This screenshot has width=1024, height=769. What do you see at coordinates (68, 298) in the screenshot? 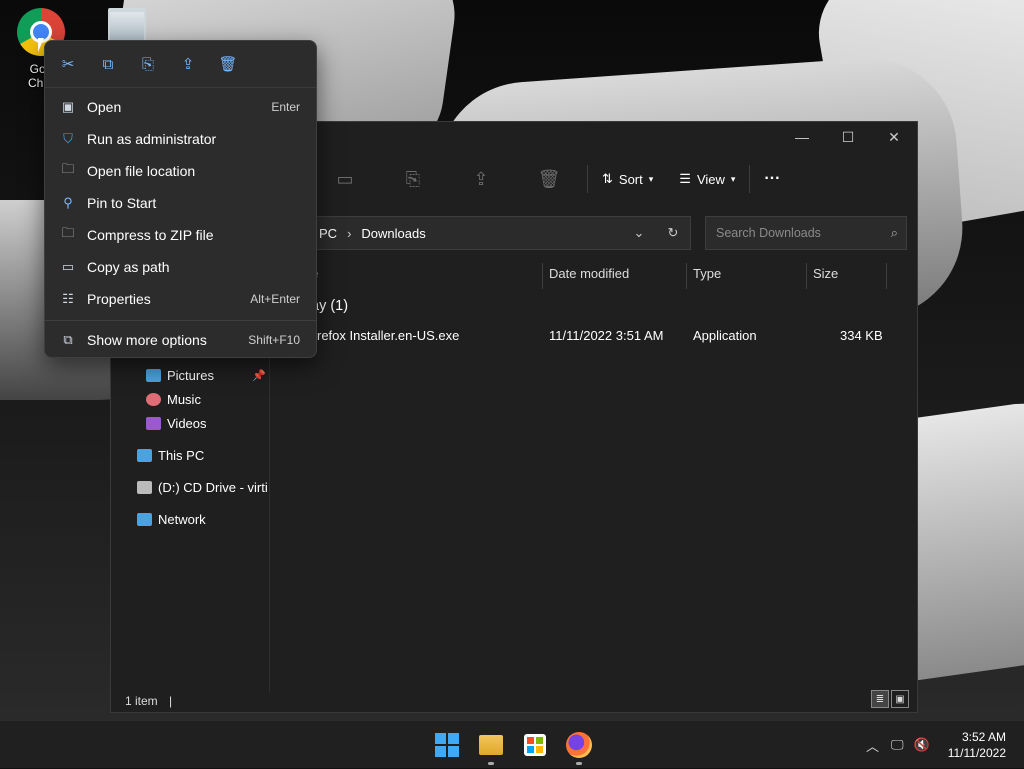
I see `properties-icon: ☷` at bounding box center [68, 298].